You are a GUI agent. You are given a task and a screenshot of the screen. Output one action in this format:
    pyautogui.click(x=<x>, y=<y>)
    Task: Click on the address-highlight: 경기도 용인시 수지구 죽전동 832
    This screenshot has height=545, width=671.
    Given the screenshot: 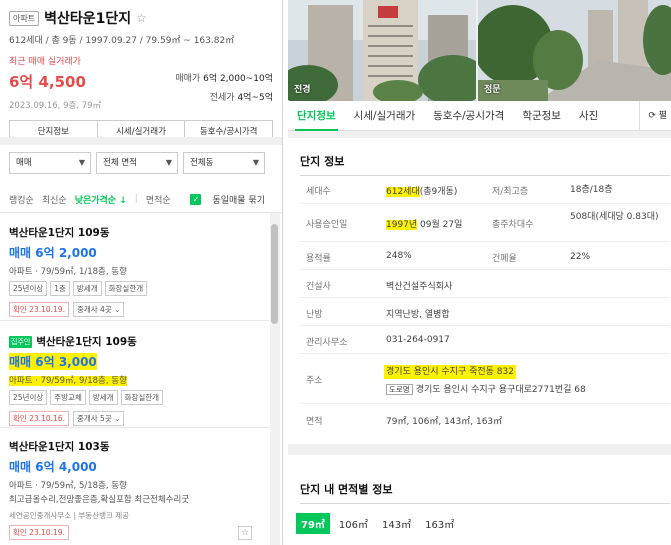 What is the action you would take?
    pyautogui.click(x=450, y=372)
    